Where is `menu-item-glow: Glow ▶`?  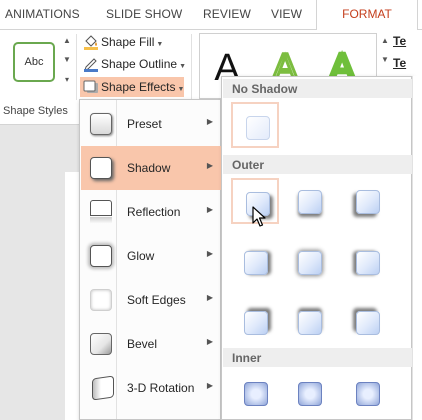 menu-item-glow: Glow ▶ is located at coordinates (151, 256).